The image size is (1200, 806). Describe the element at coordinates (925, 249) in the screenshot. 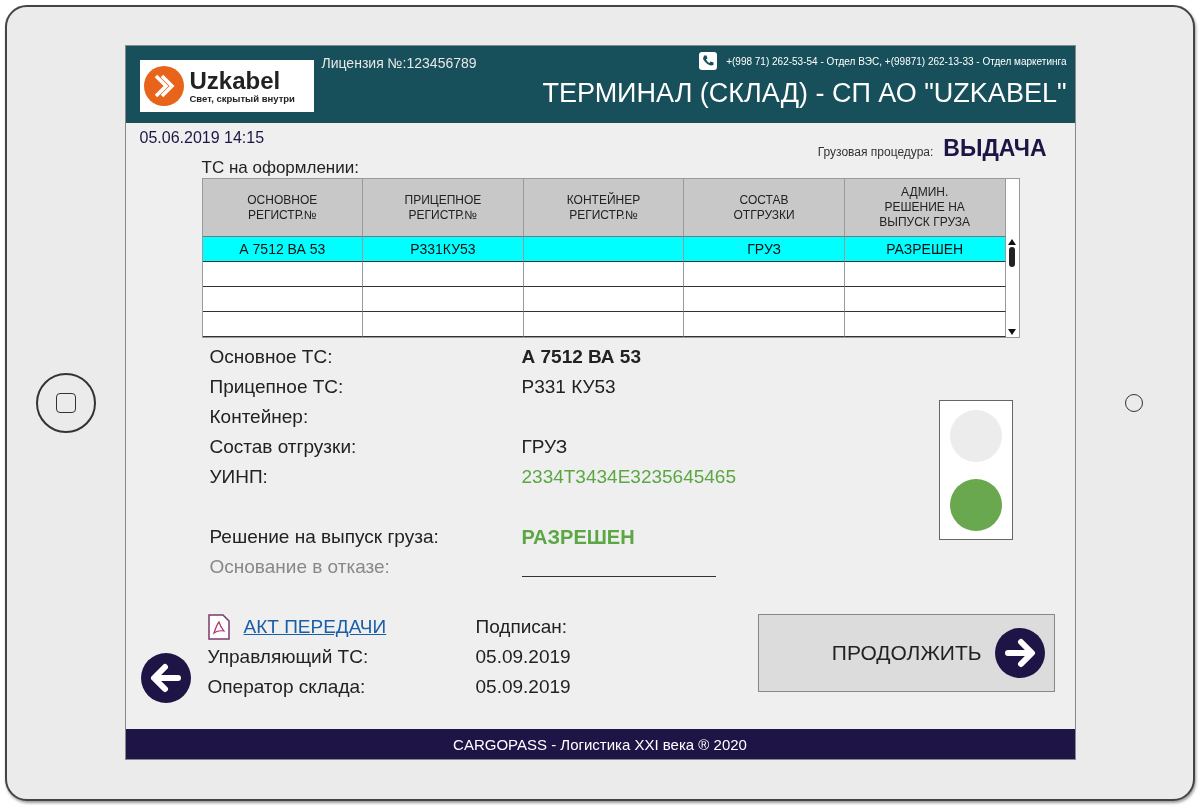

I see `table-cell: РАЗРЕШЕН` at that location.